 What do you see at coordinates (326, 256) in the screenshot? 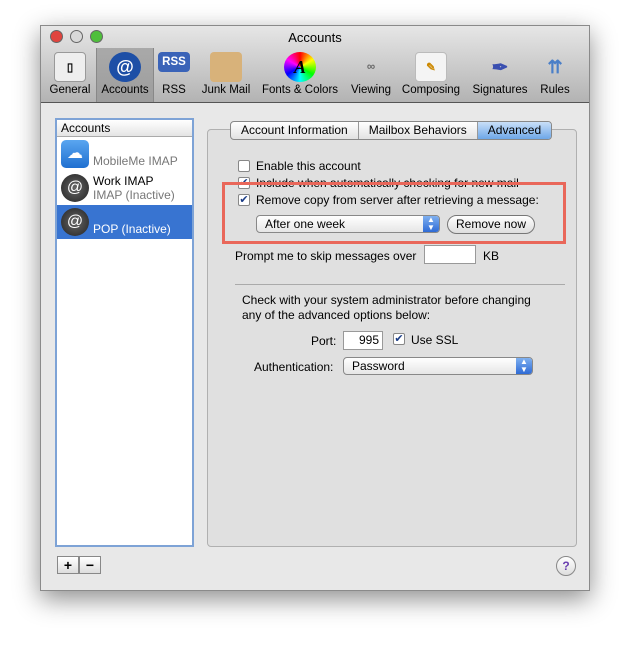
I see `prompt-skip-label: Prompt me to skip messages over` at bounding box center [326, 256].